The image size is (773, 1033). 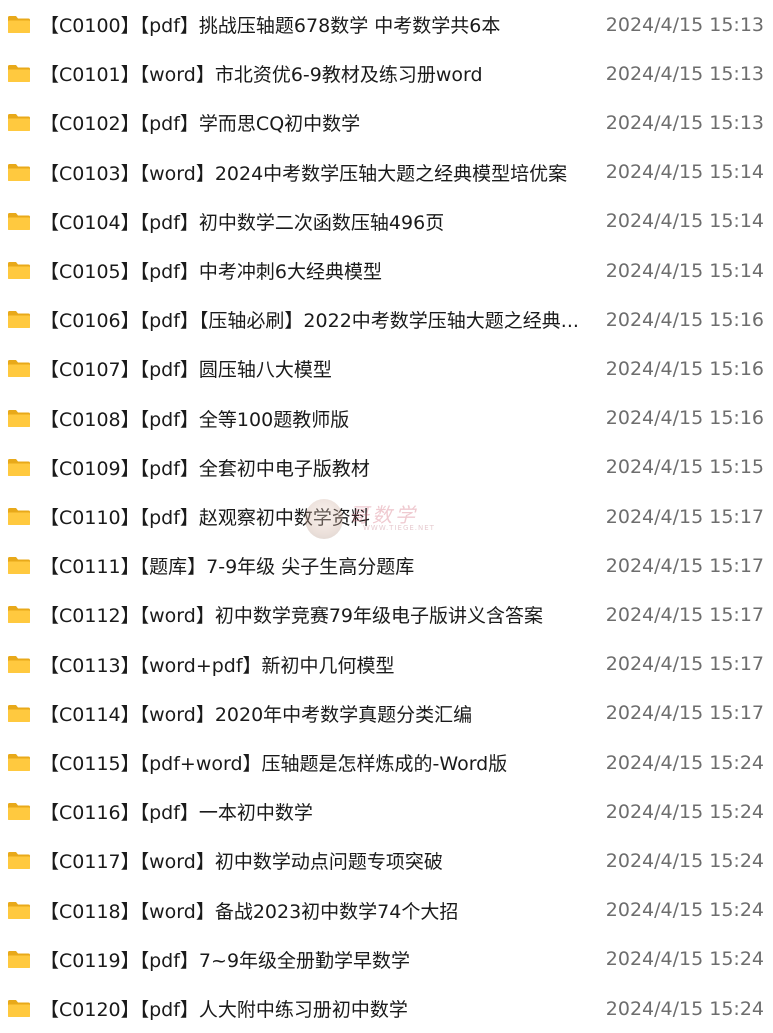 I want to click on file-row: 【C0117】【word】初中数学动点问题专项突破 2024/4/15 15:24, so click(x=386, y=860).